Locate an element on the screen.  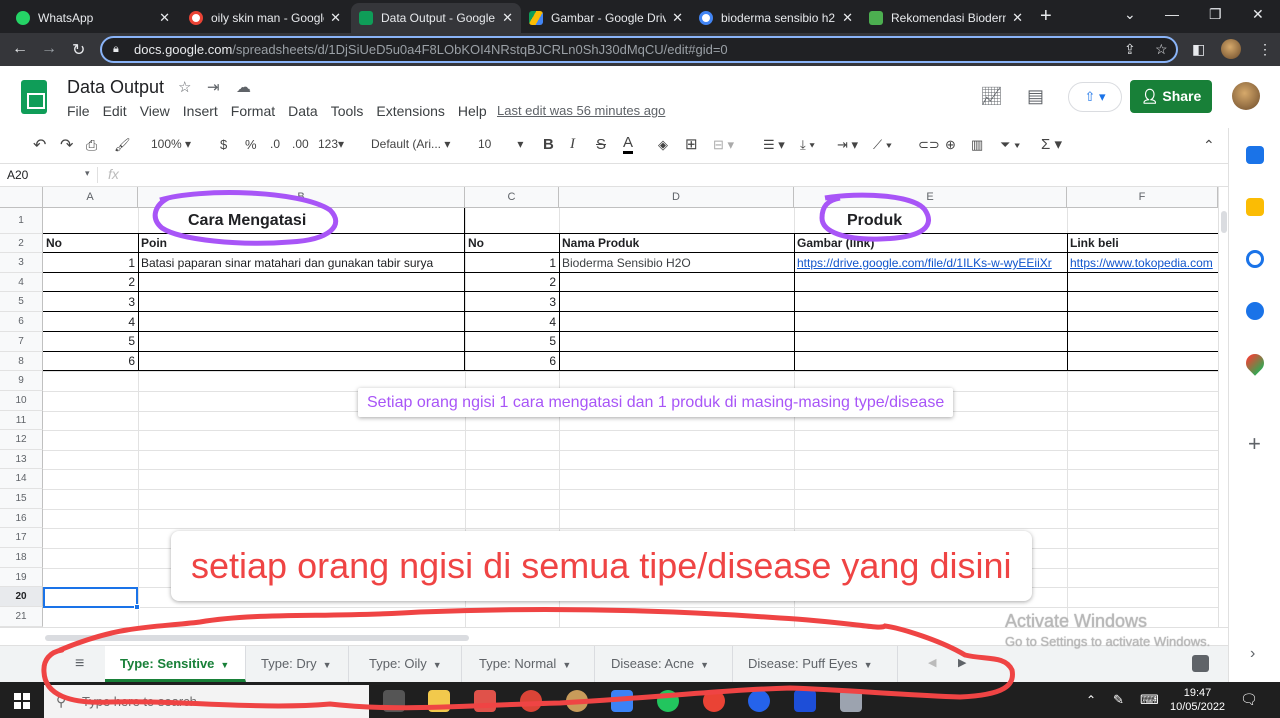
add-on-plus-icon: + is located at coordinates (1254, 444).